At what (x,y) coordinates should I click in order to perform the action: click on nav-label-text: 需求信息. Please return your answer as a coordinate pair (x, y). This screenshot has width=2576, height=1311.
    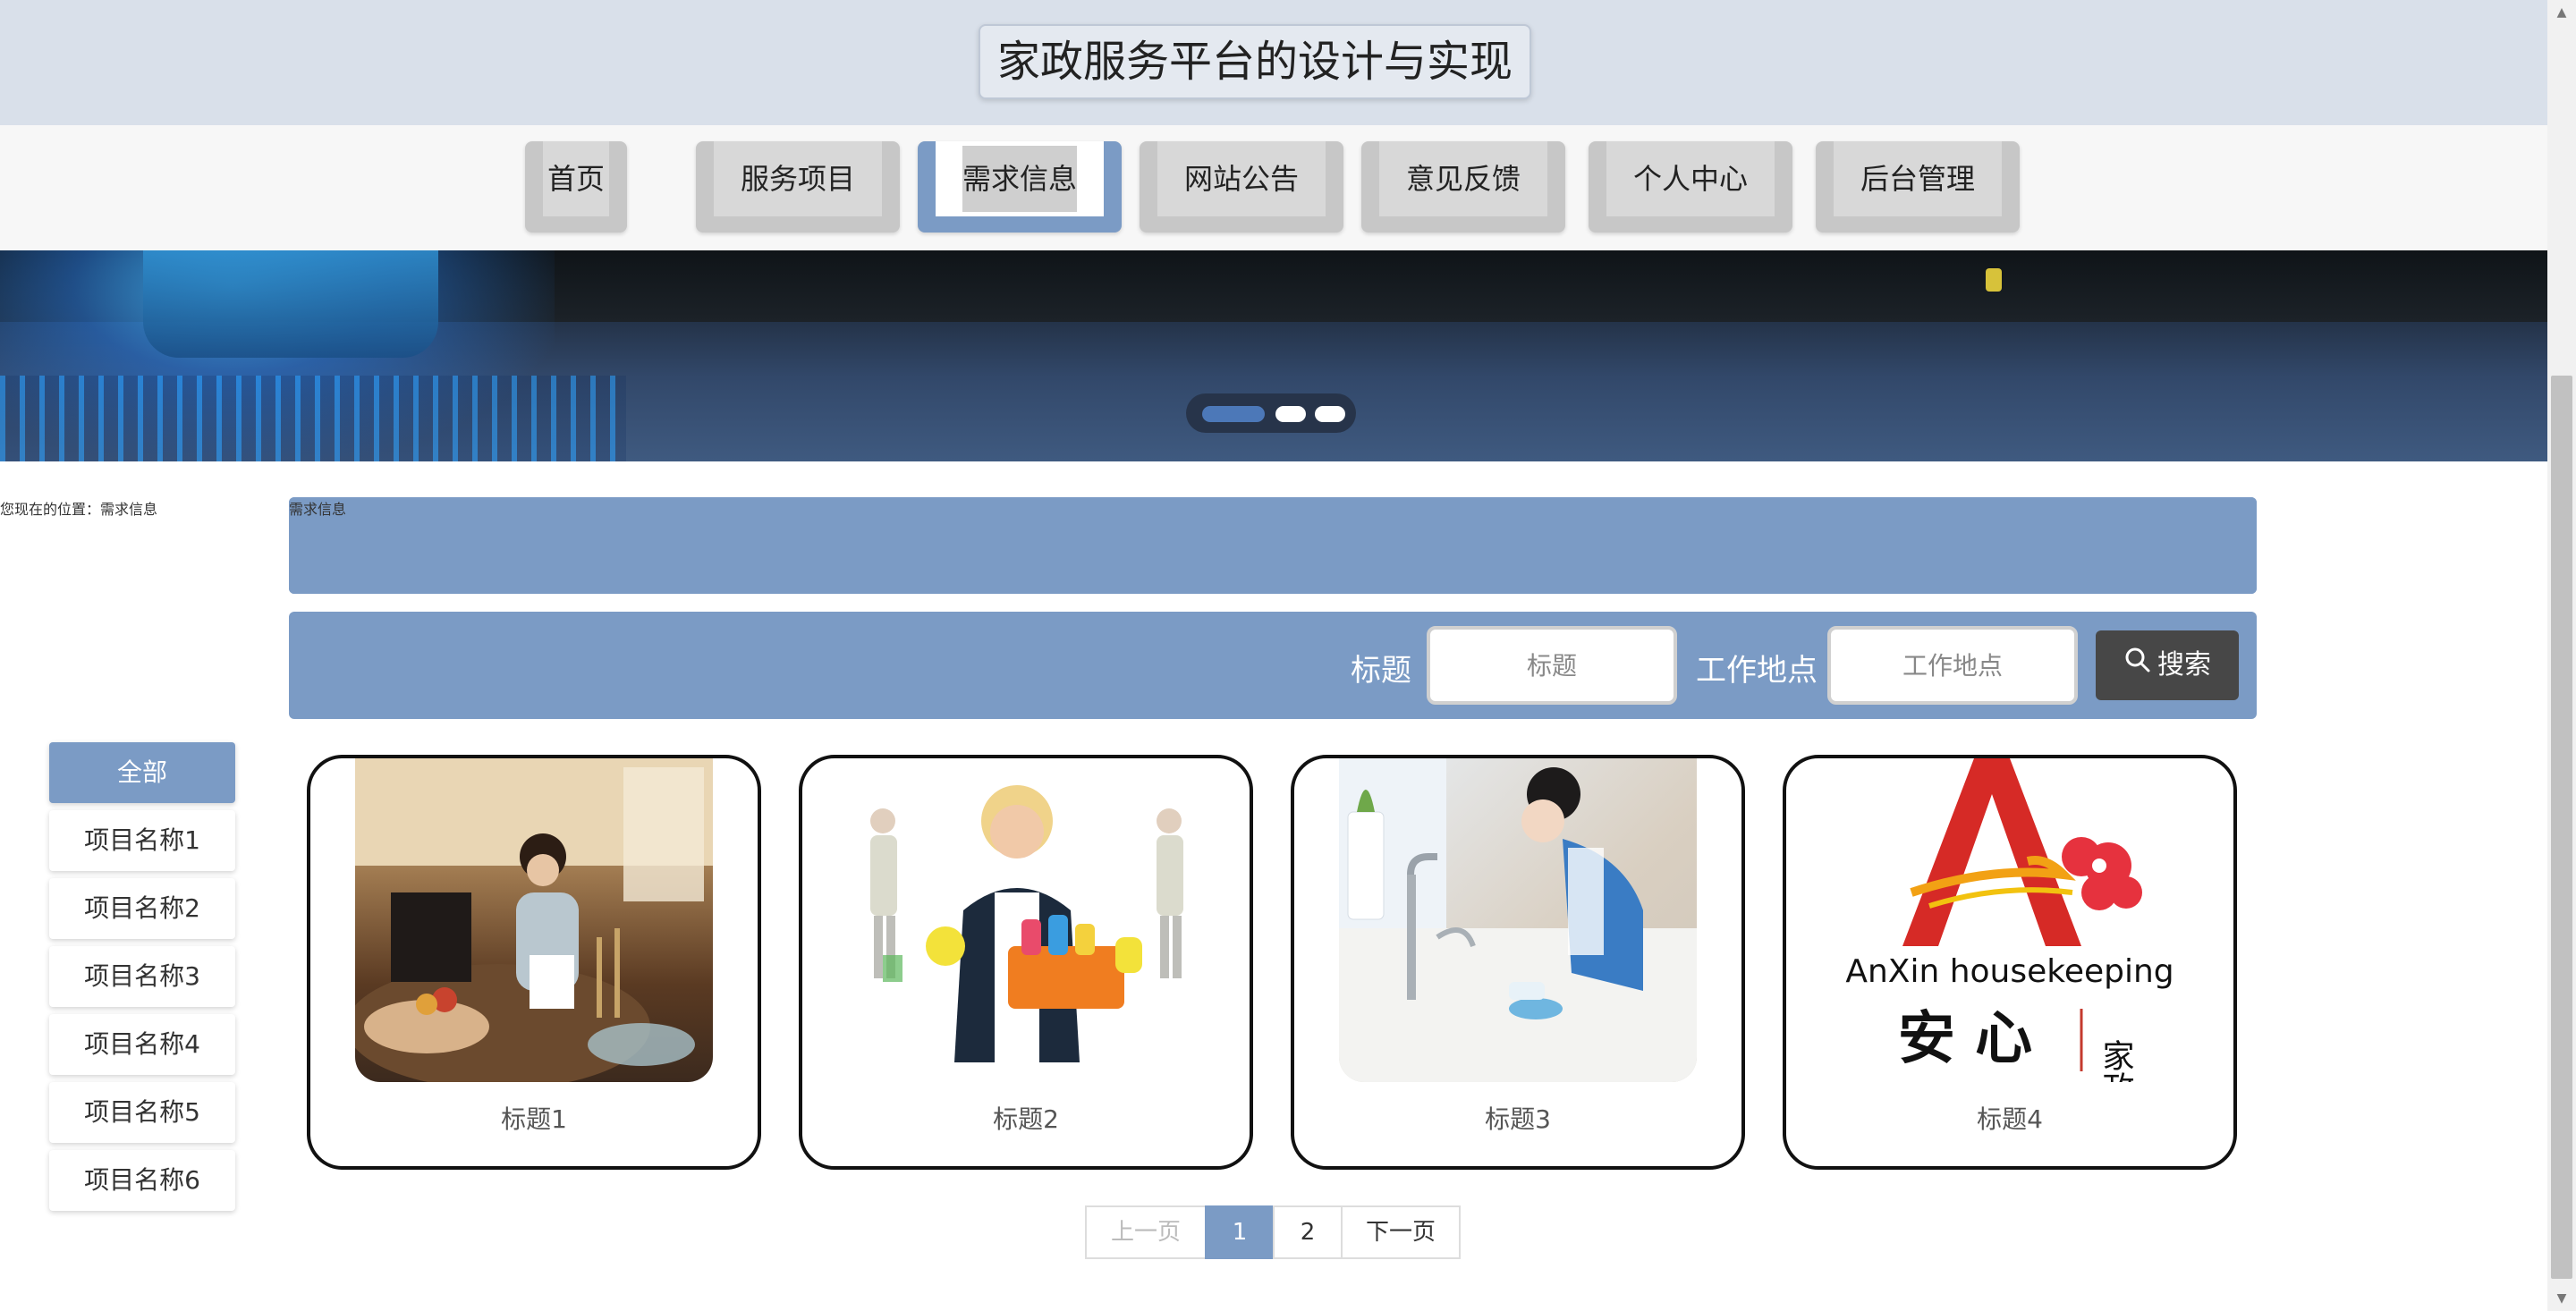
    Looking at the image, I should click on (1019, 179).